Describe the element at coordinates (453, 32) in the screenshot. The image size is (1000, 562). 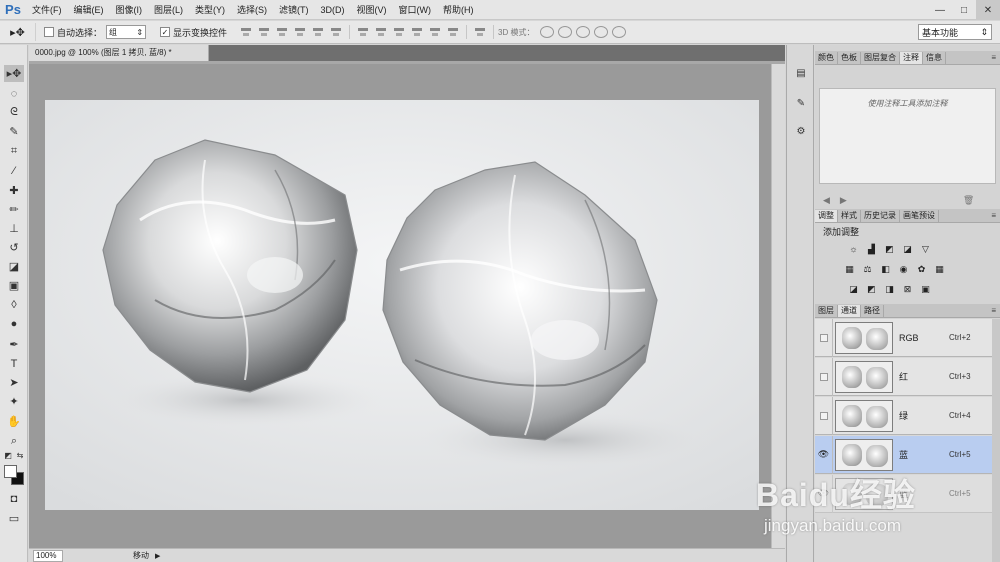
I see `distribute-right-icon` at that location.